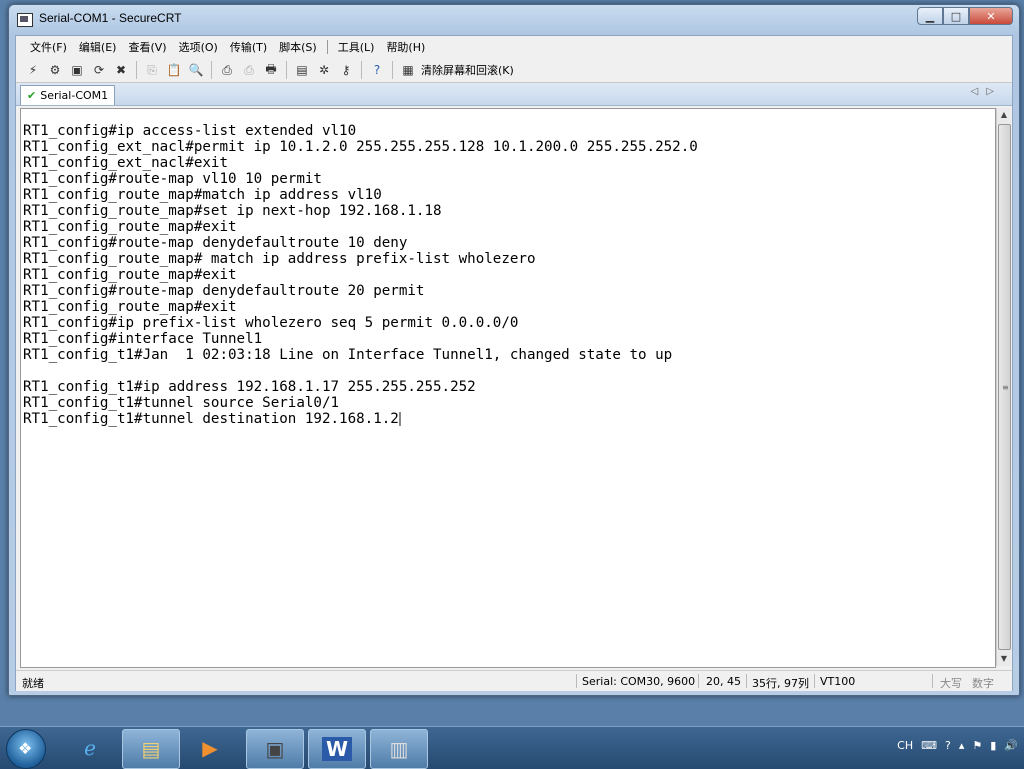 This screenshot has width=1024, height=769. Describe the element at coordinates (983, 683) in the screenshot. I see `status-num: 数字` at that location.